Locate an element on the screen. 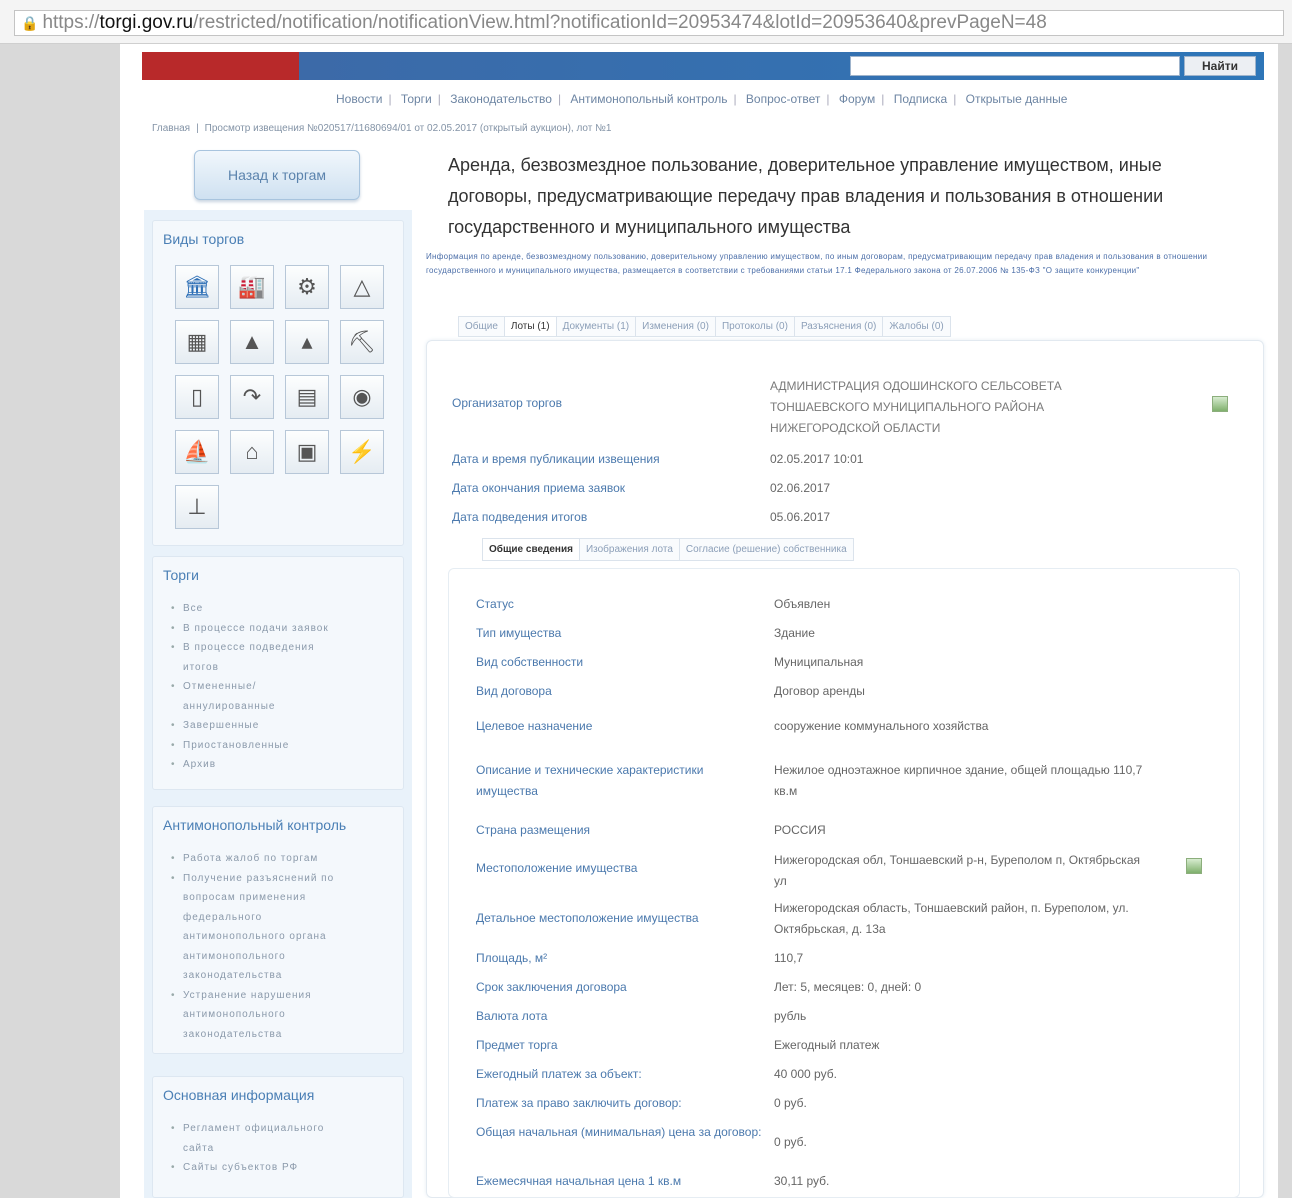  nav-open-data: Открытые данные is located at coordinates (1017, 99).